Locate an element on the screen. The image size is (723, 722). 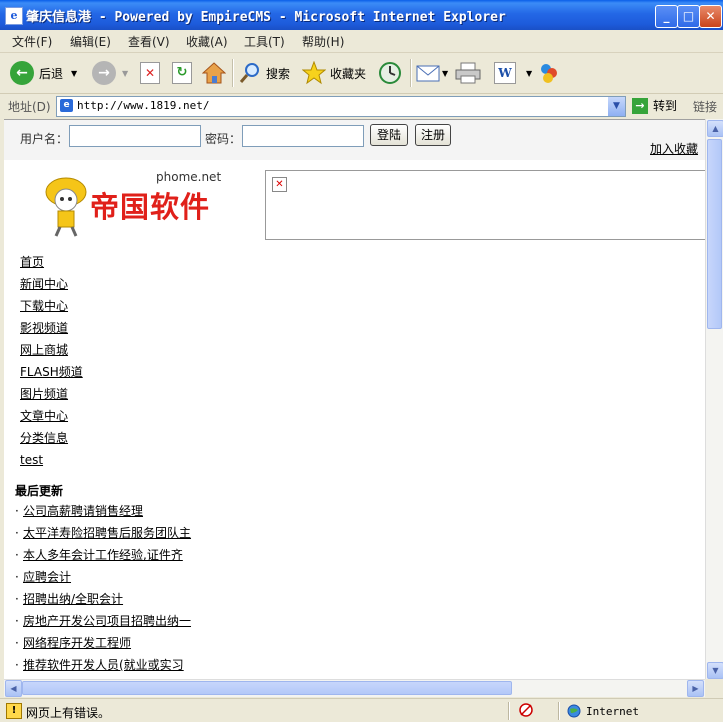
stop-button: ✕ is located at coordinates (150, 73).